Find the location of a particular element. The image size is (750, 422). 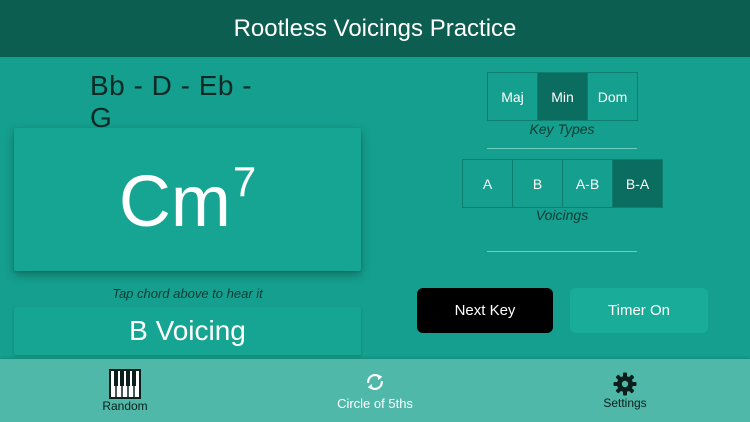

tab-circle-label: Circle of 5ths is located at coordinates (375, 403).